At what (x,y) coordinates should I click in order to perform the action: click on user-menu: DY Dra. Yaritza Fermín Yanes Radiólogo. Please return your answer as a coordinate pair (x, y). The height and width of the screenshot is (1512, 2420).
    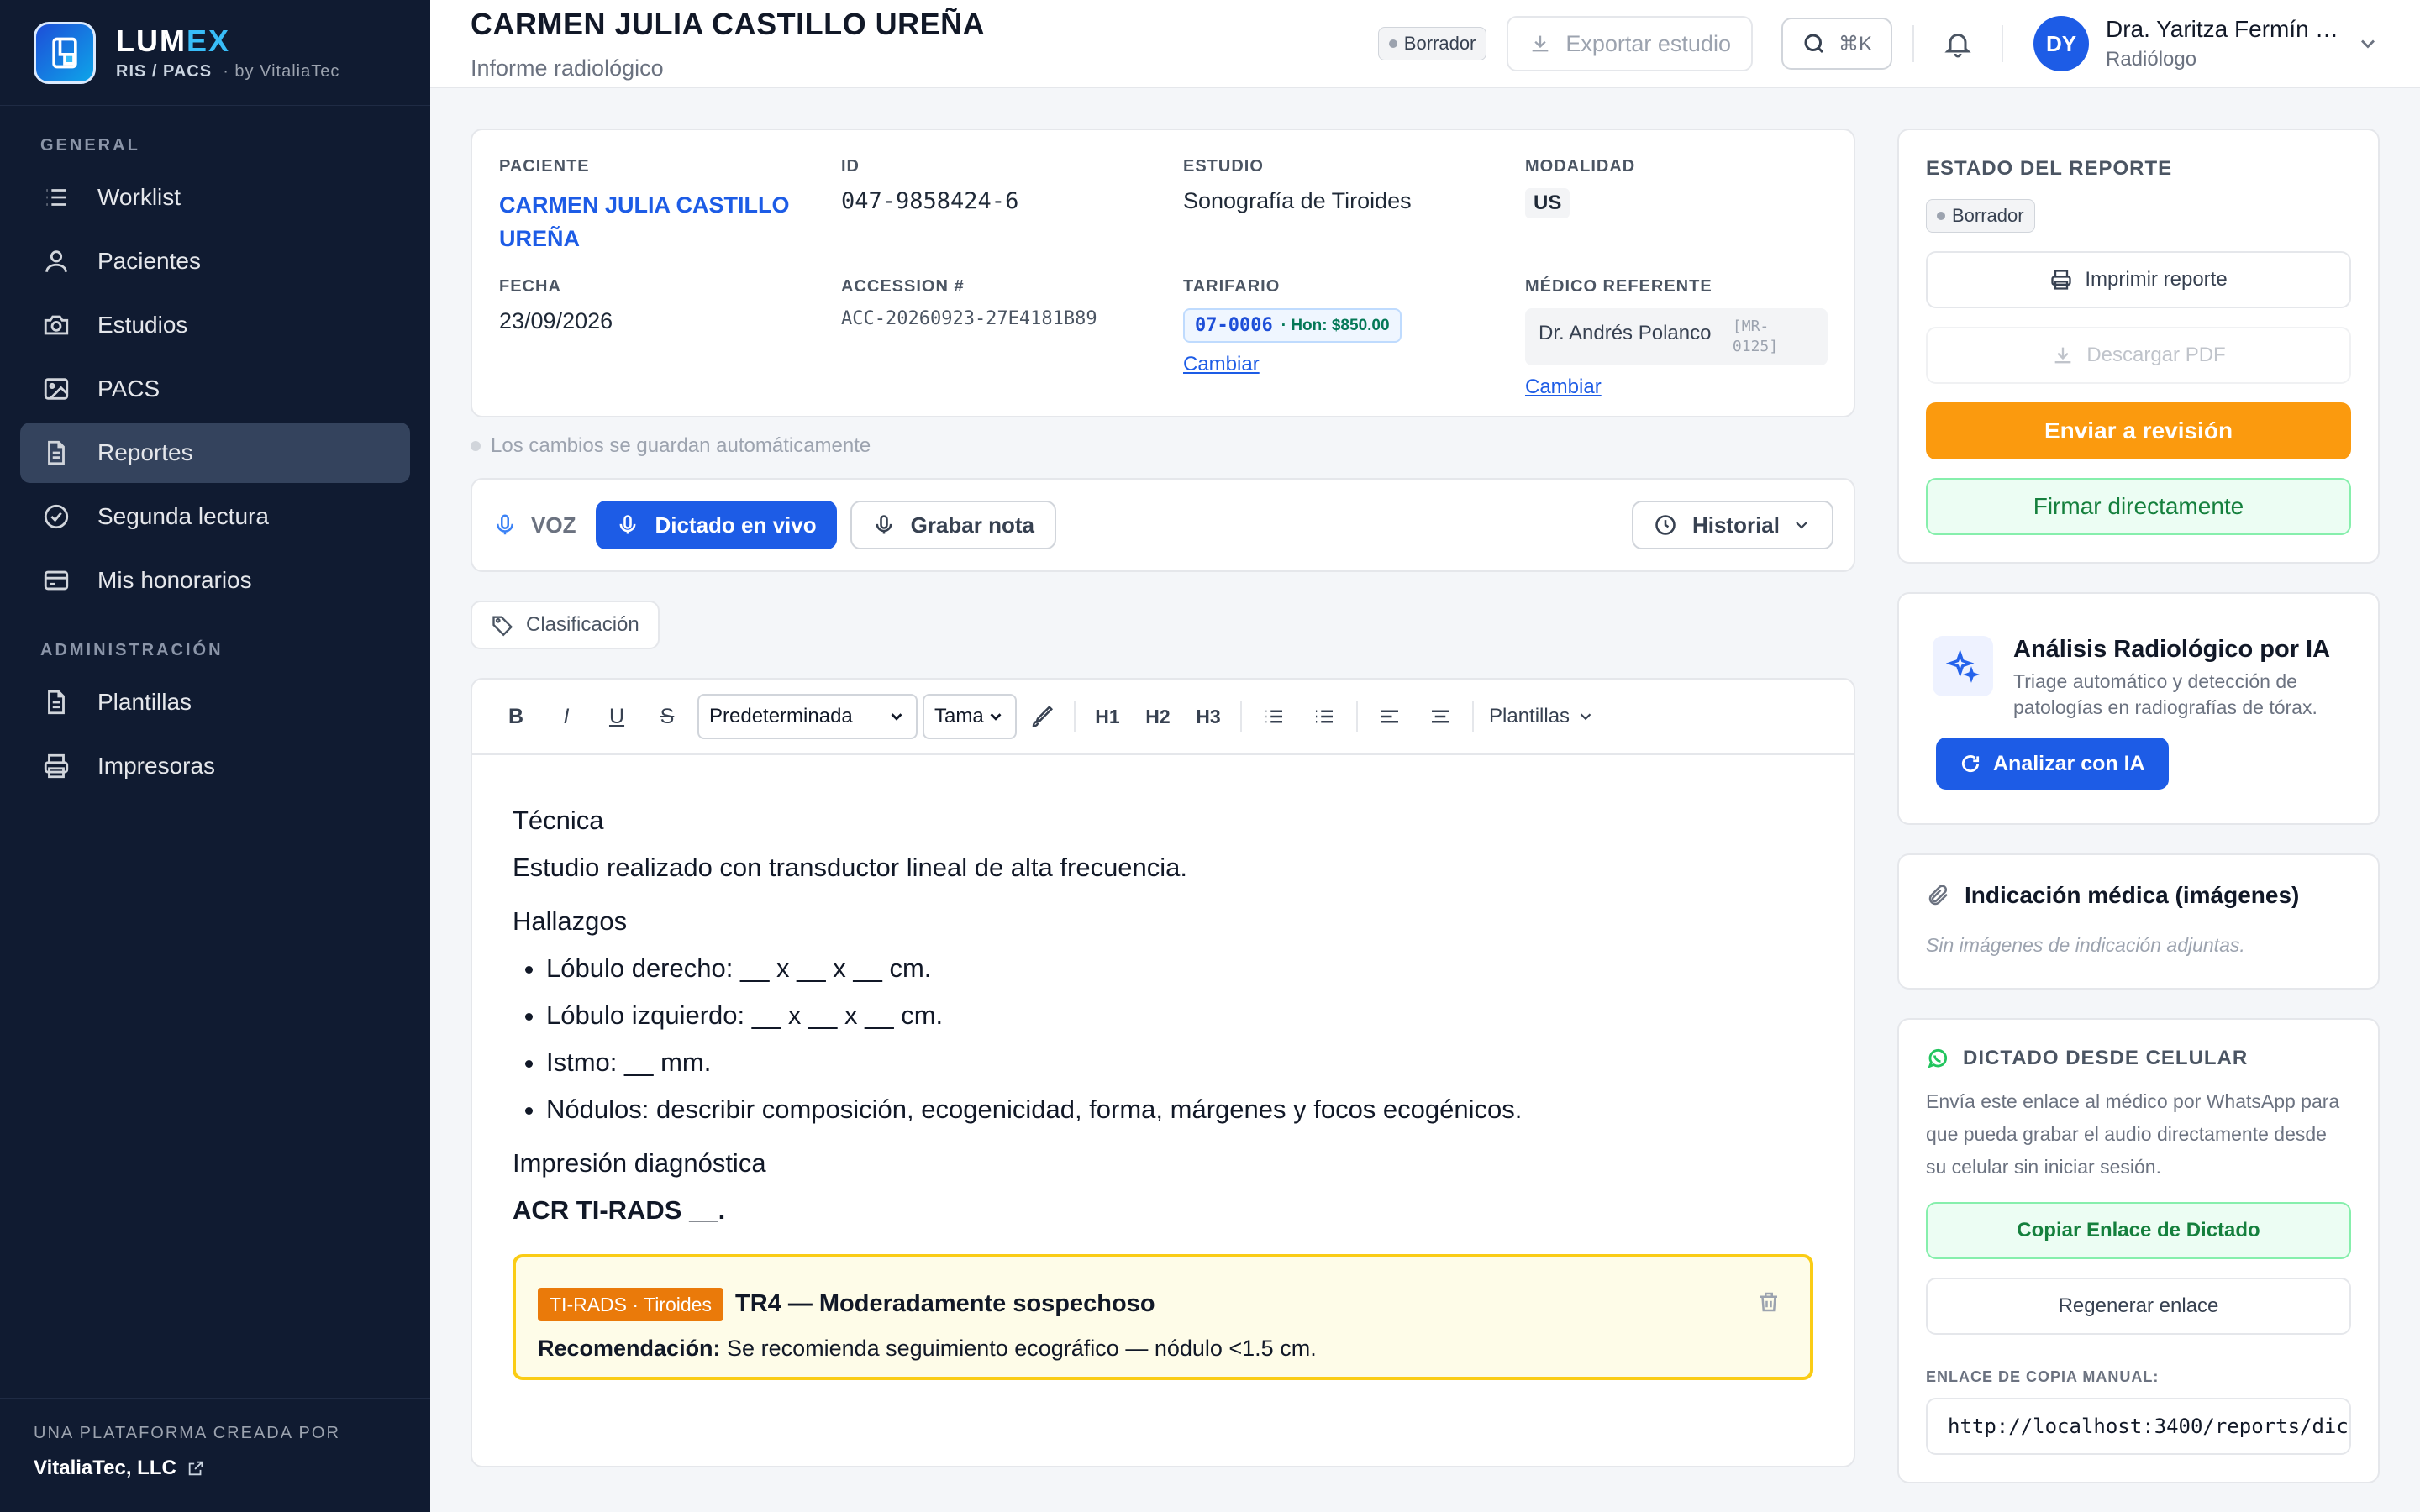
    Looking at the image, I should click on (2207, 43).